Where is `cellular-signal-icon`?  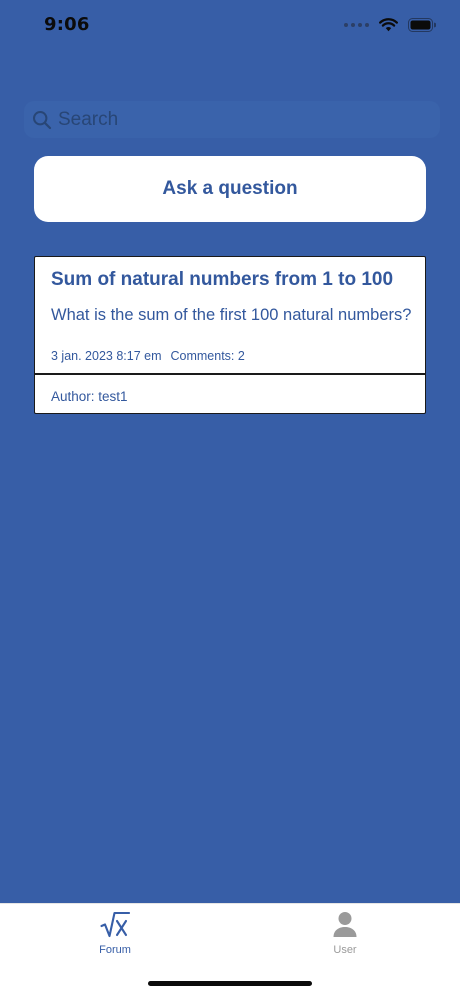 cellular-signal-icon is located at coordinates (356, 25).